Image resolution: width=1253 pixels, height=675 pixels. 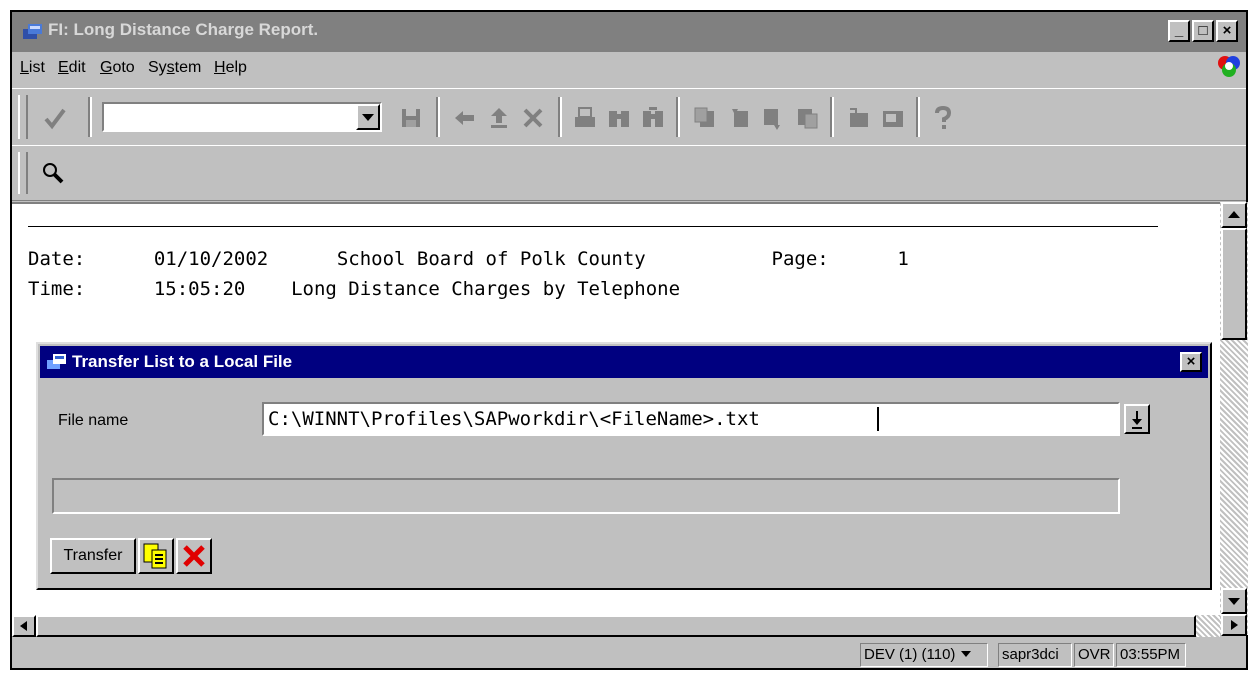 I want to click on horizontal-scrollbar, so click(x=616, y=626).